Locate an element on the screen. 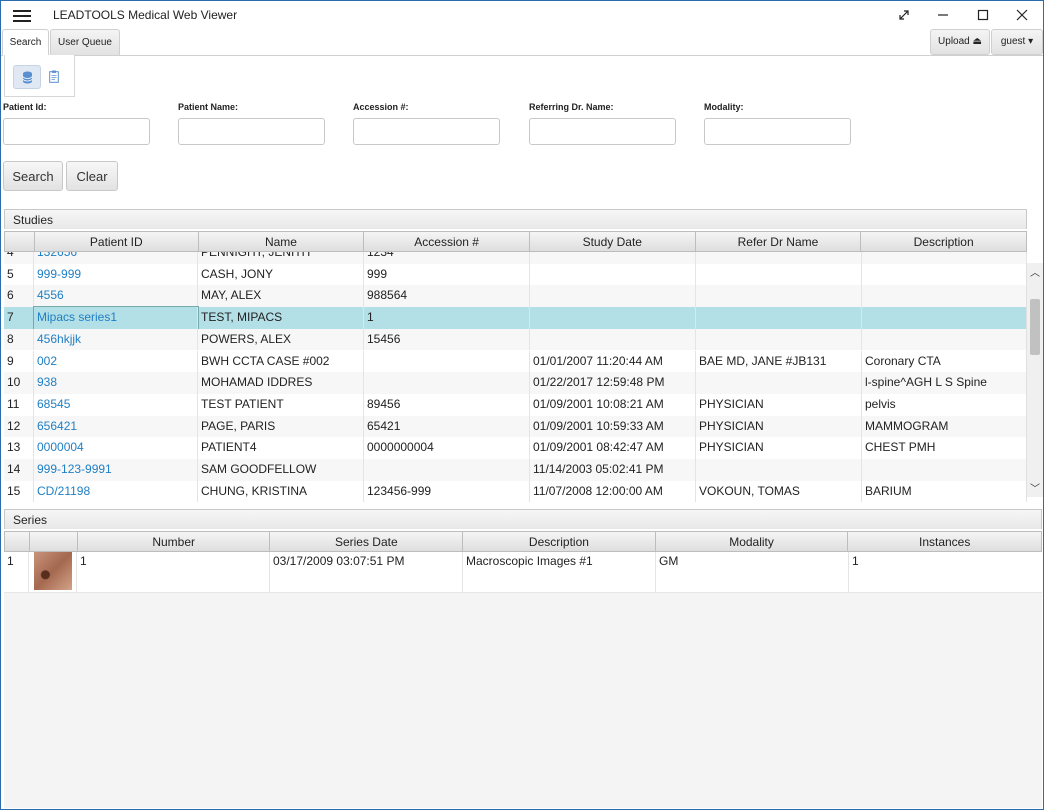 This screenshot has width=1044, height=810. studies-scrollbar: ︿ ﹀ is located at coordinates (1034, 380).